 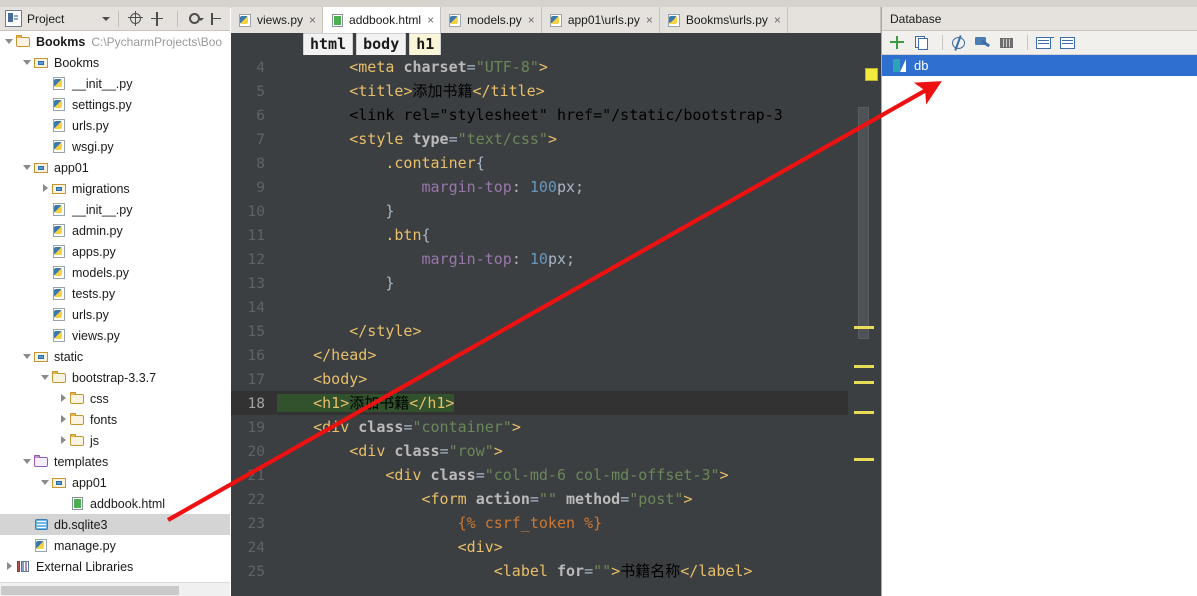 I want to click on tree-row-db-sqlite3: db.sqlite3, so click(x=115, y=524).